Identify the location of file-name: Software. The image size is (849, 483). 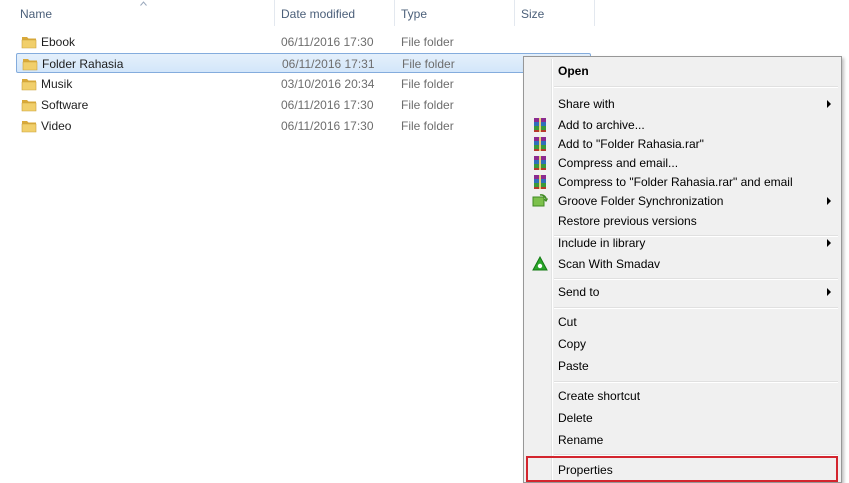
(65, 105).